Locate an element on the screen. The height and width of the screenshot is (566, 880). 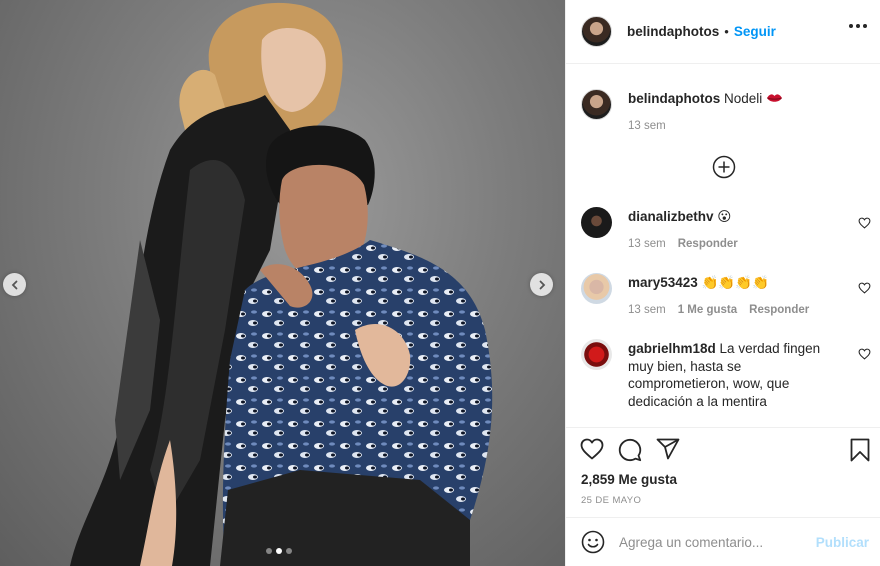
add-comment-bar: Publicar is located at coordinates (723, 541).